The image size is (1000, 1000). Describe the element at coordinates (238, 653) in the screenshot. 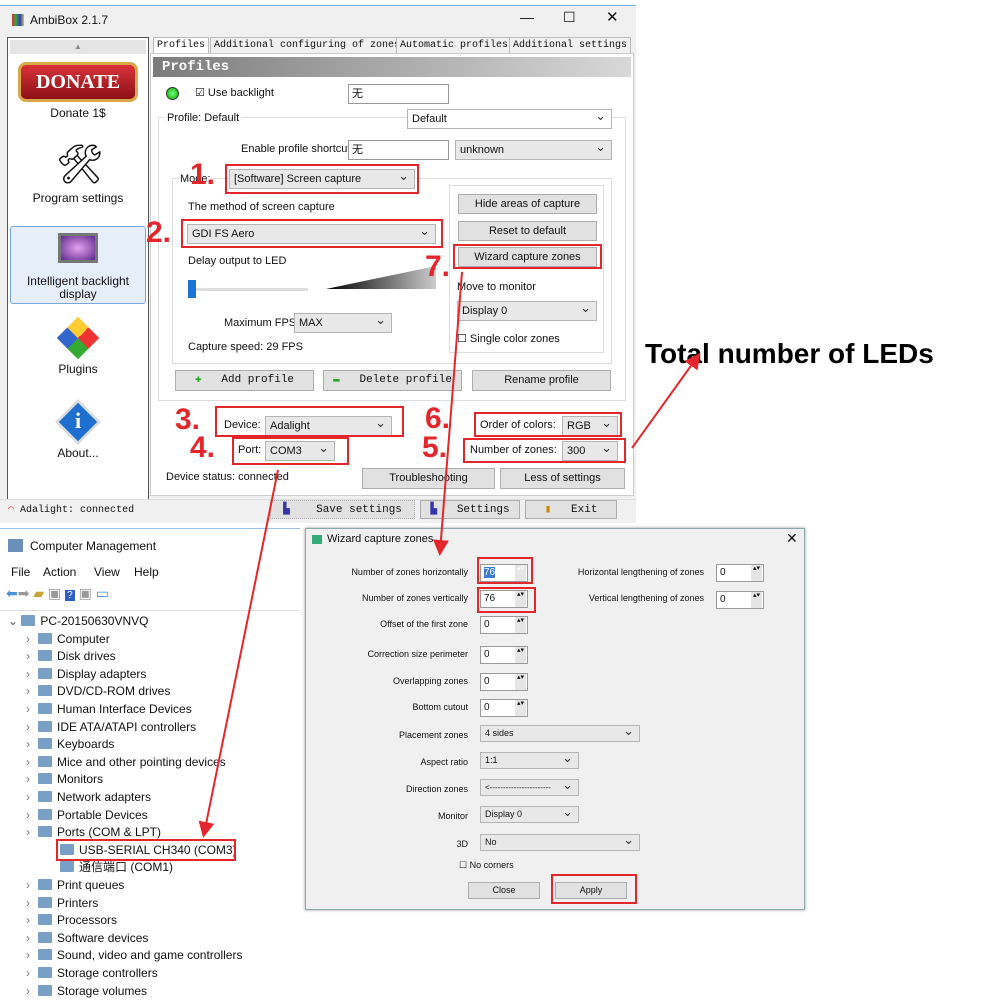

I see `arrow-to-com3` at that location.